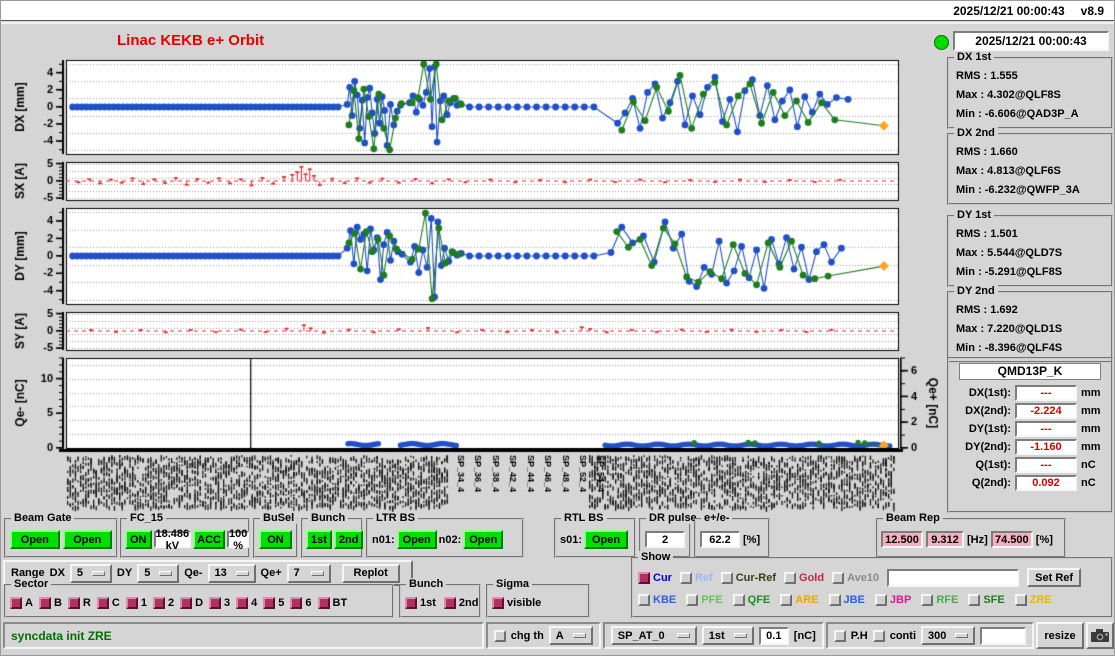 This screenshot has width=1115, height=656. I want to click on show-label: RFE, so click(947, 600).